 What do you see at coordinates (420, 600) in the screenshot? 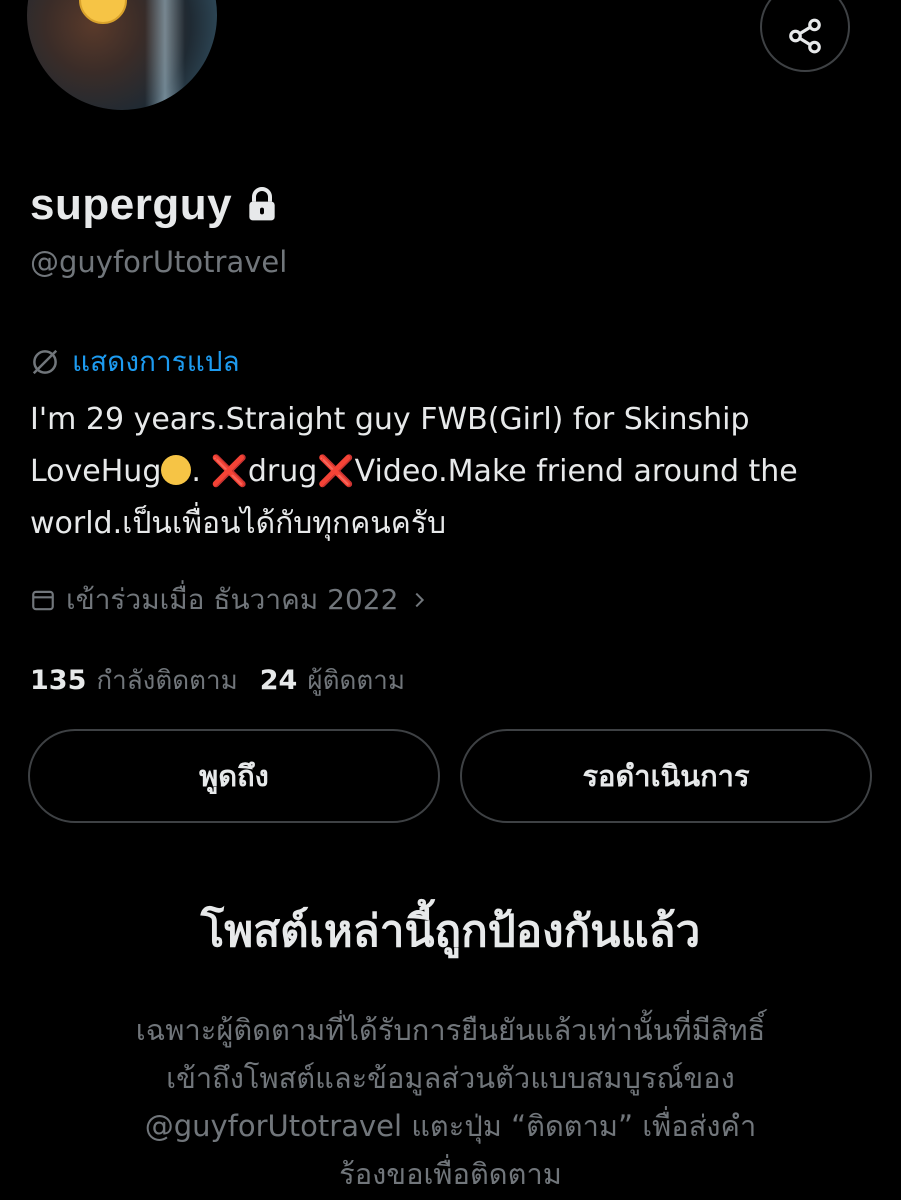
I see `chevron-right-icon` at bounding box center [420, 600].